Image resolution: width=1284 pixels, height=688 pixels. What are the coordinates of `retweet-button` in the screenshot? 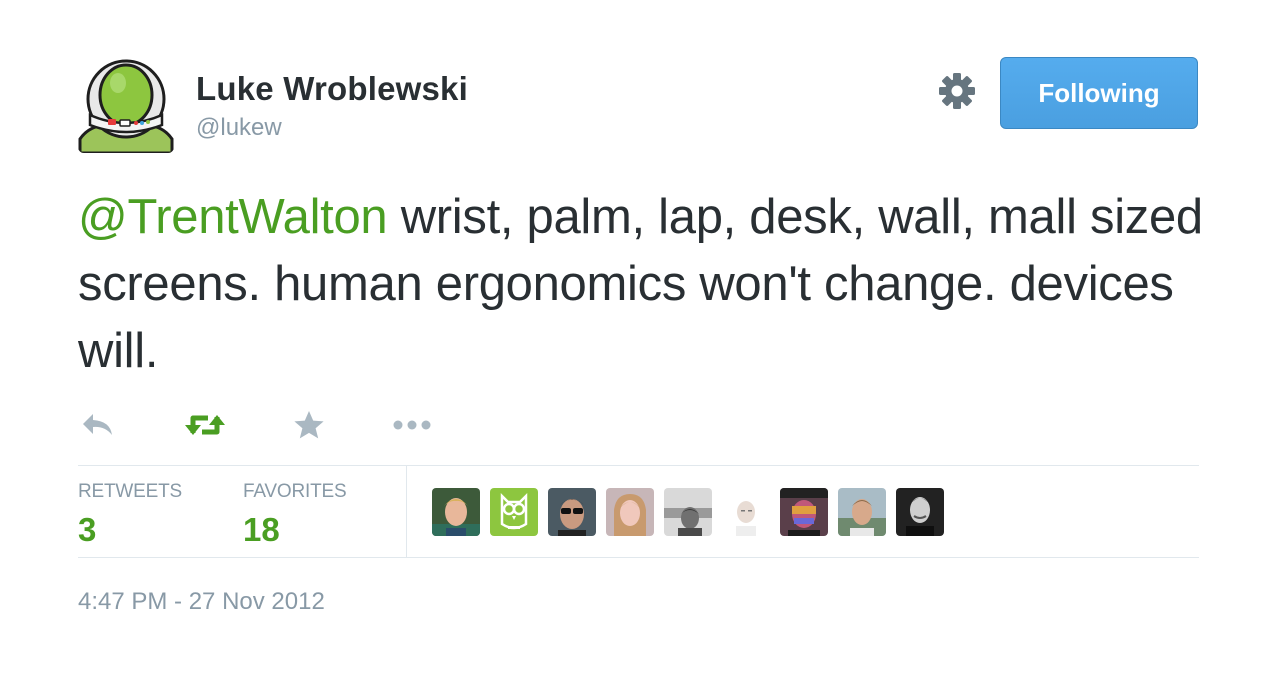 It's located at (205, 425).